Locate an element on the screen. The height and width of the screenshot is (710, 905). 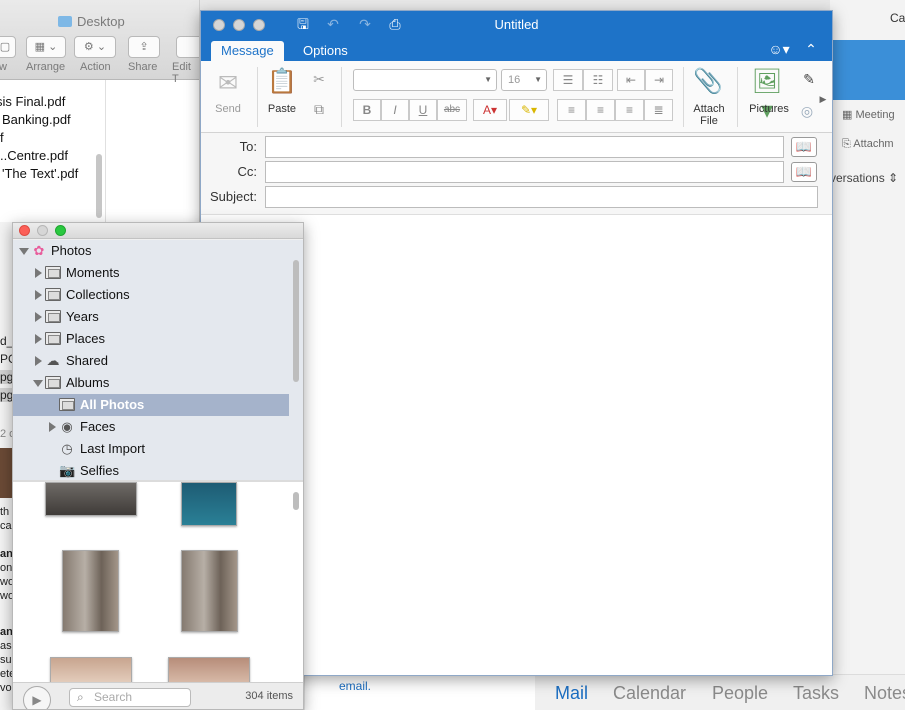
close-button is located at coordinates (24, 230).